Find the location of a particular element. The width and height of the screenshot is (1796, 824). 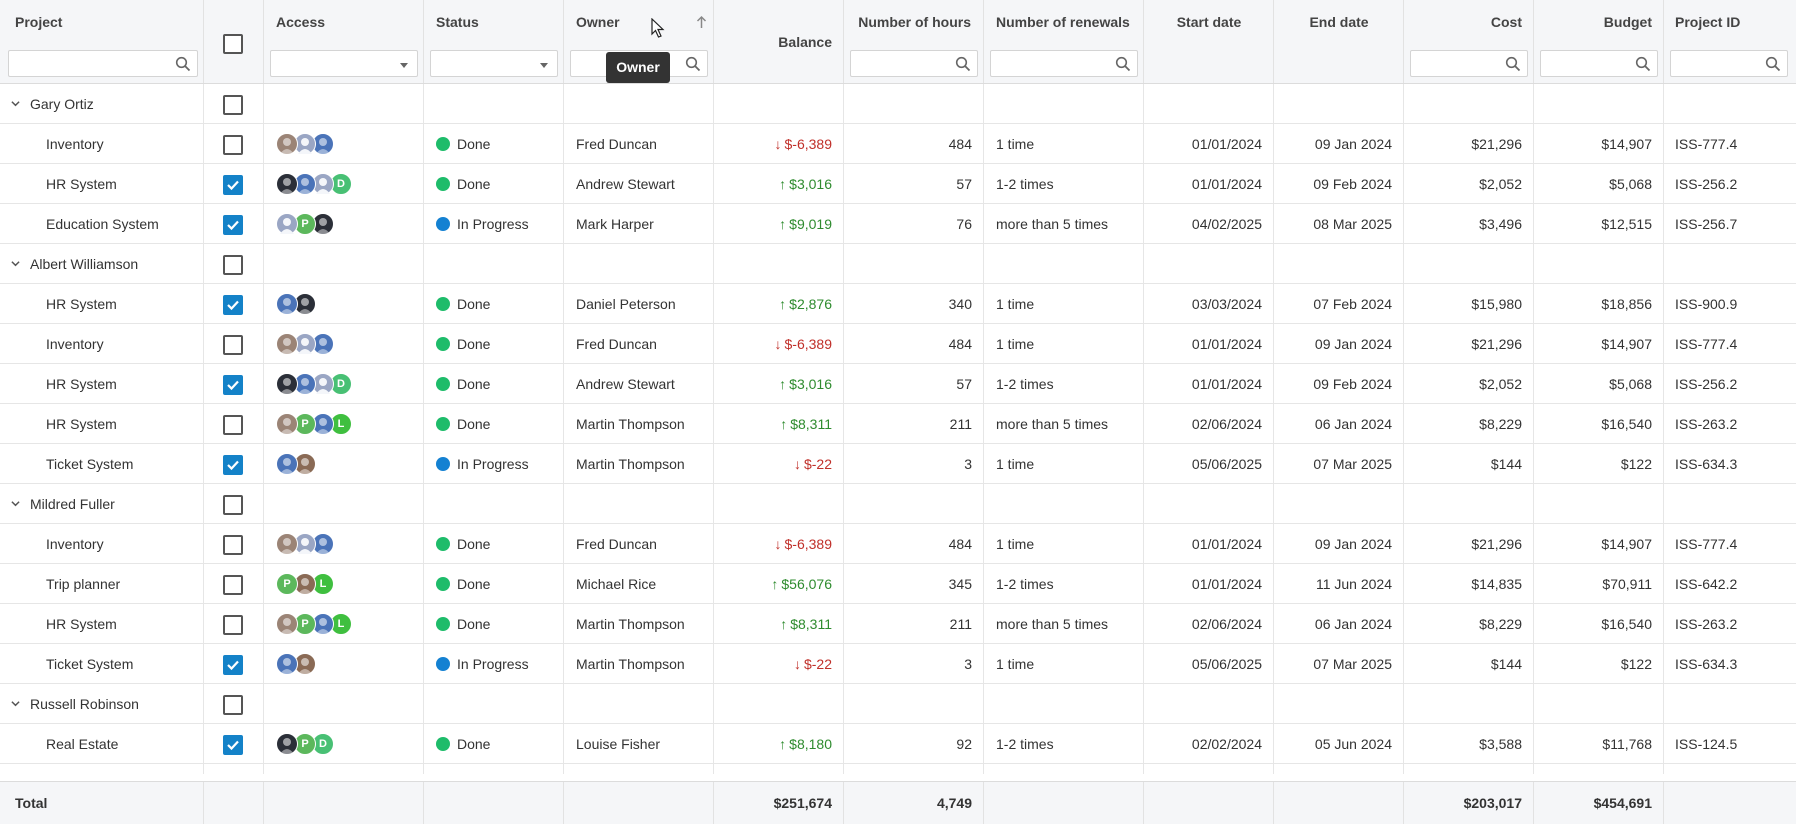

person-photo-icon is located at coordinates (305, 466).